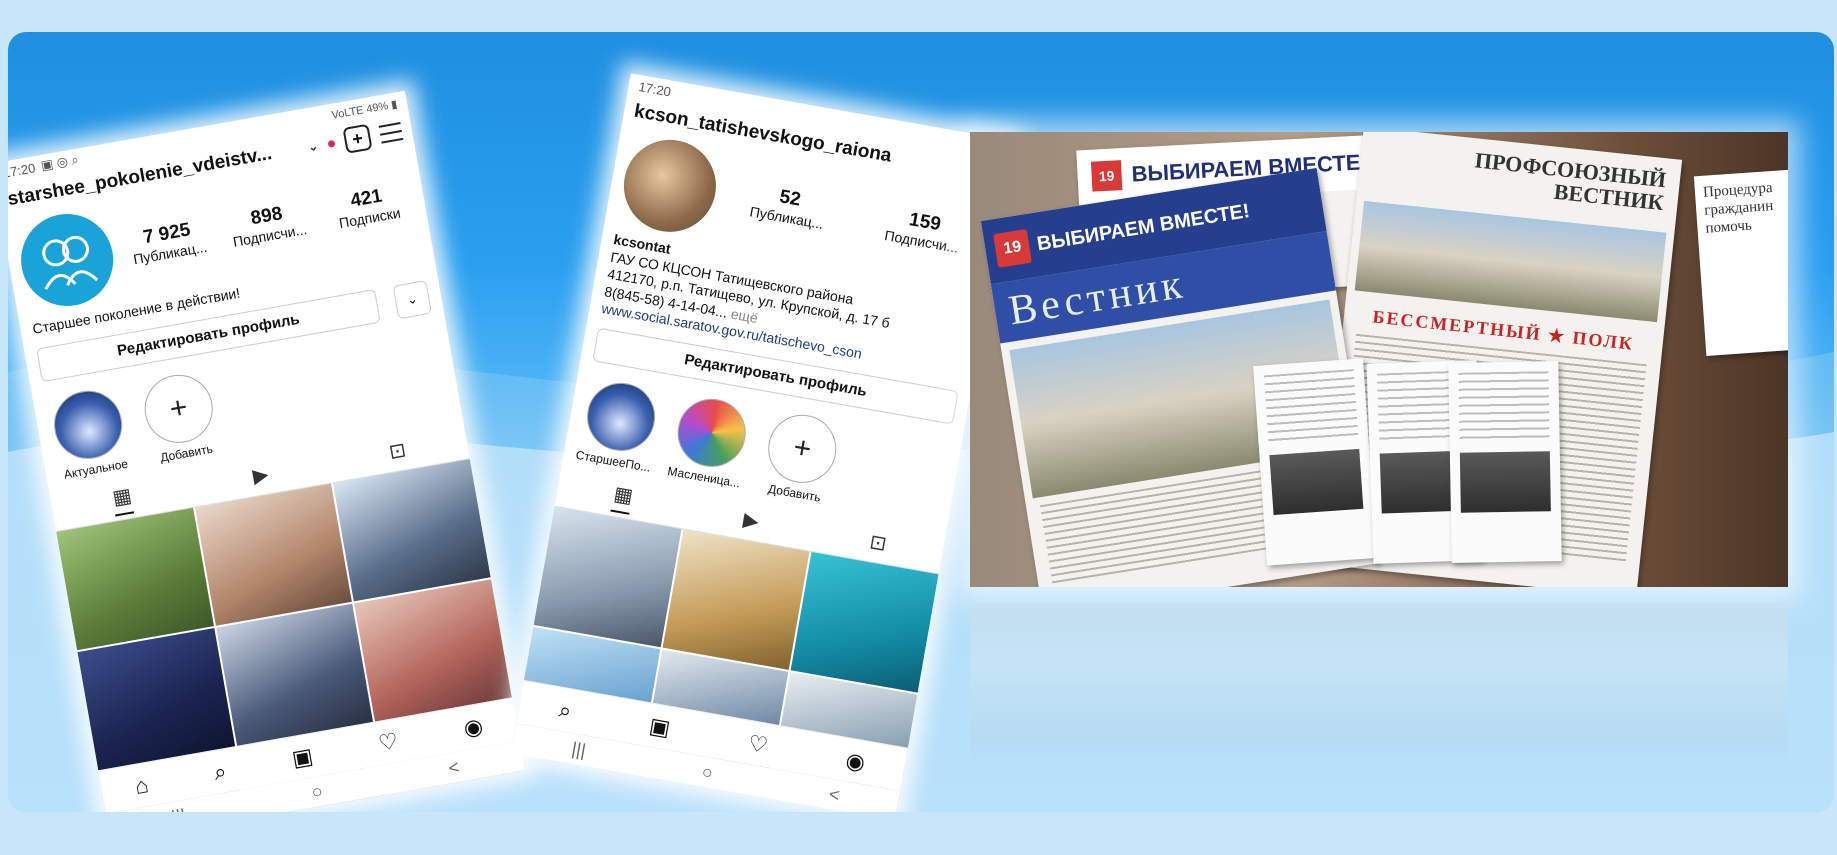 The height and width of the screenshot is (855, 1837). I want to click on home-icon: ⌂, so click(142, 786).